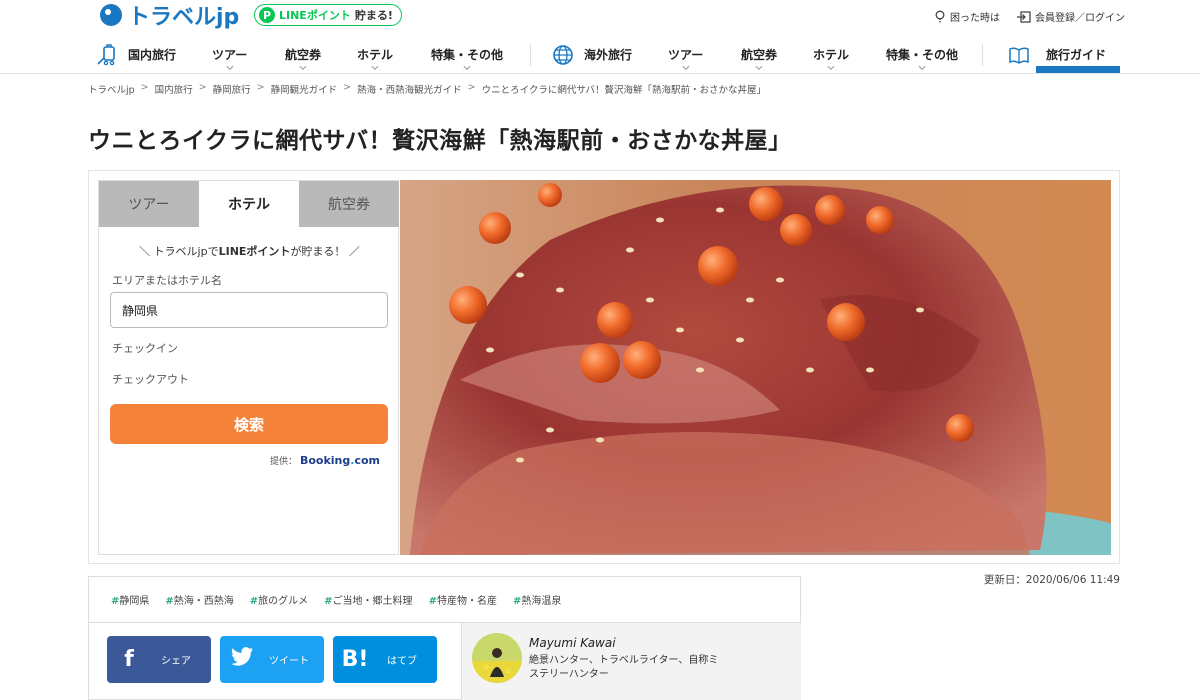 Image resolution: width=1200 pixels, height=700 pixels. What do you see at coordinates (367, 460) in the screenshot?
I see `booking-logo-tld: com` at bounding box center [367, 460].